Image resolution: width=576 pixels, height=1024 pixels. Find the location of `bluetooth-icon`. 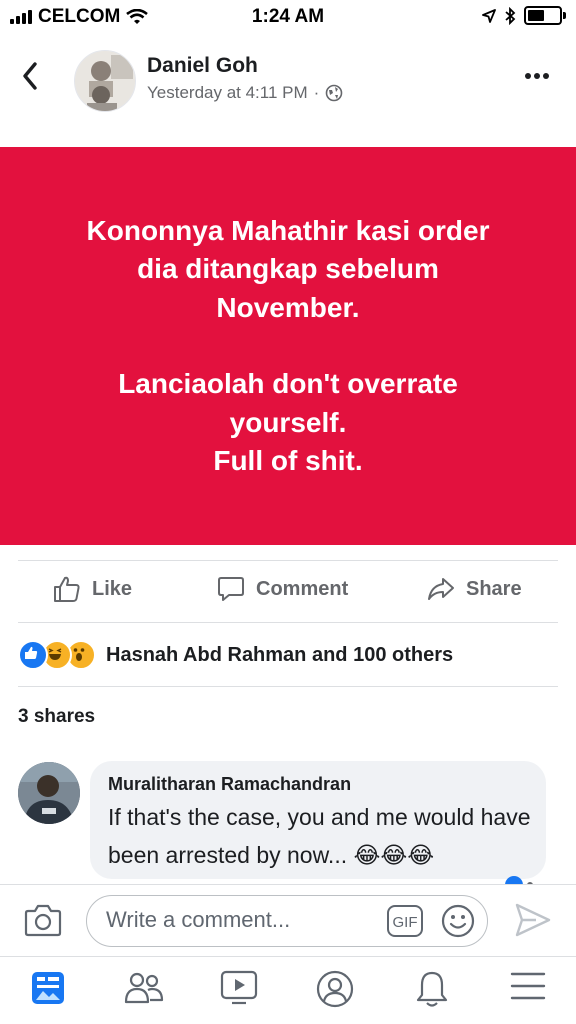

bluetooth-icon is located at coordinates (510, 15).